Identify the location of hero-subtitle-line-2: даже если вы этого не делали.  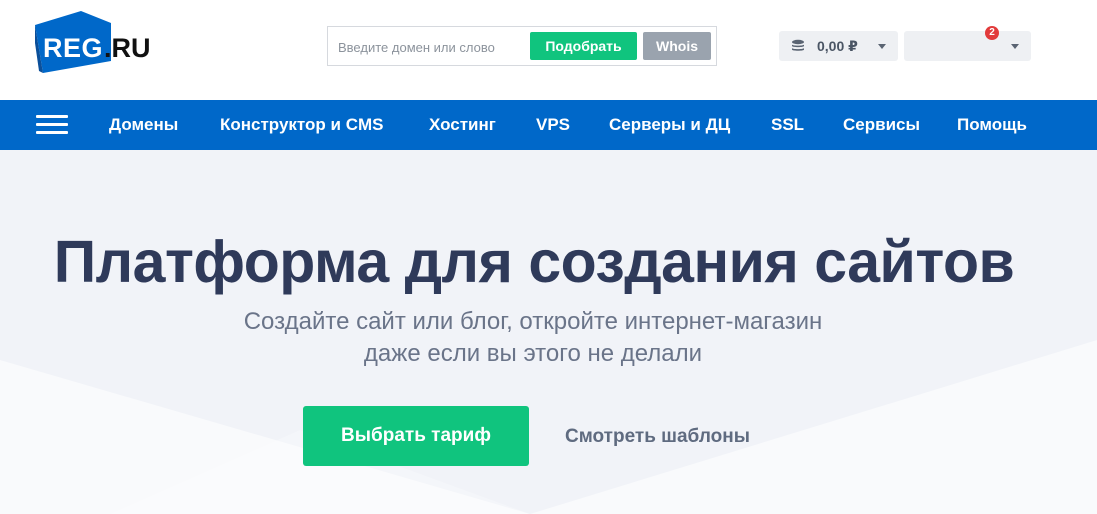
(533, 353).